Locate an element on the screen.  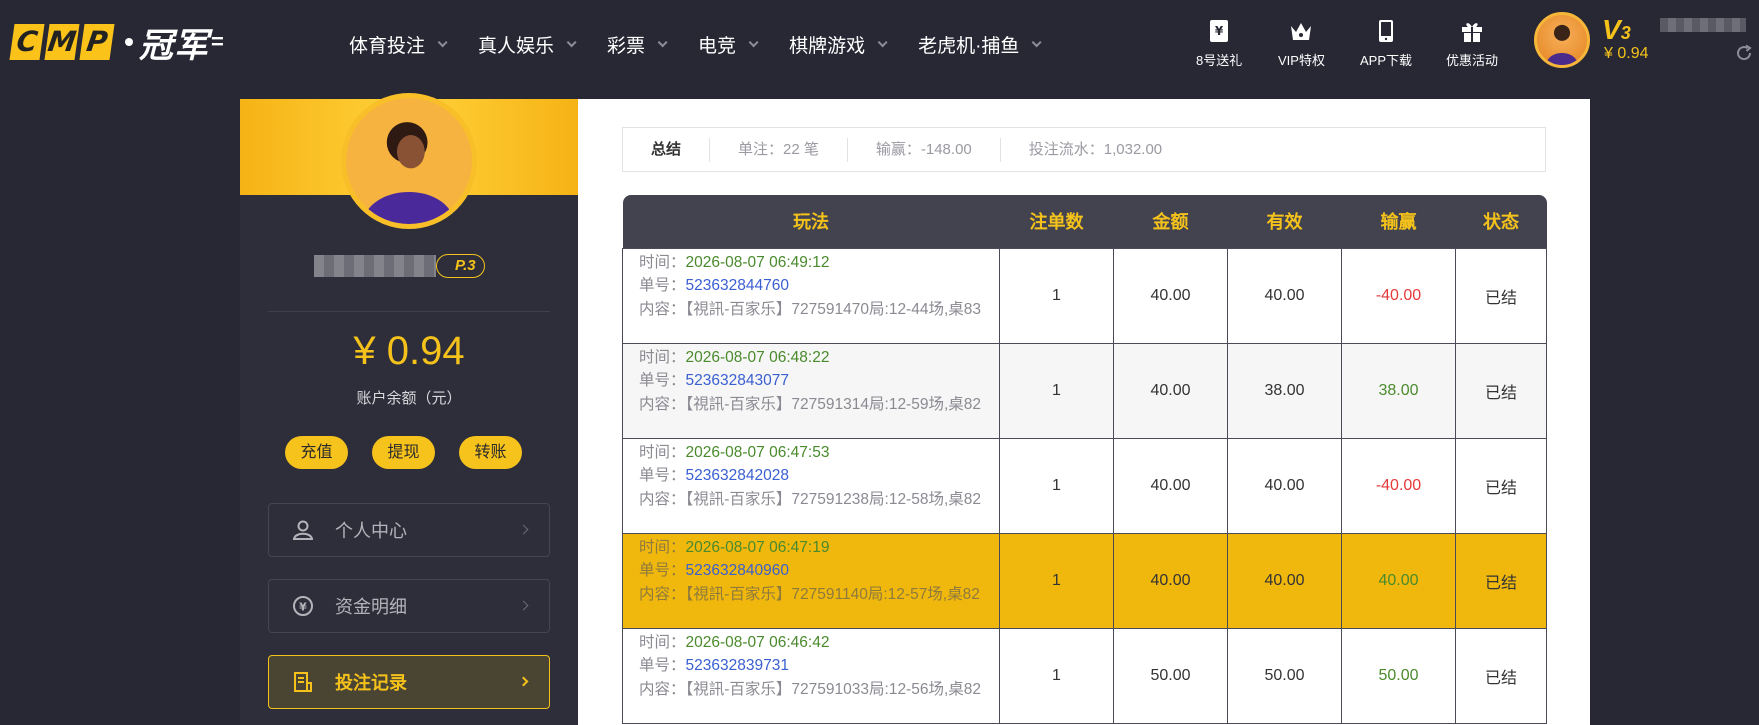
bet-winloss: 40.00 is located at coordinates (1398, 580).